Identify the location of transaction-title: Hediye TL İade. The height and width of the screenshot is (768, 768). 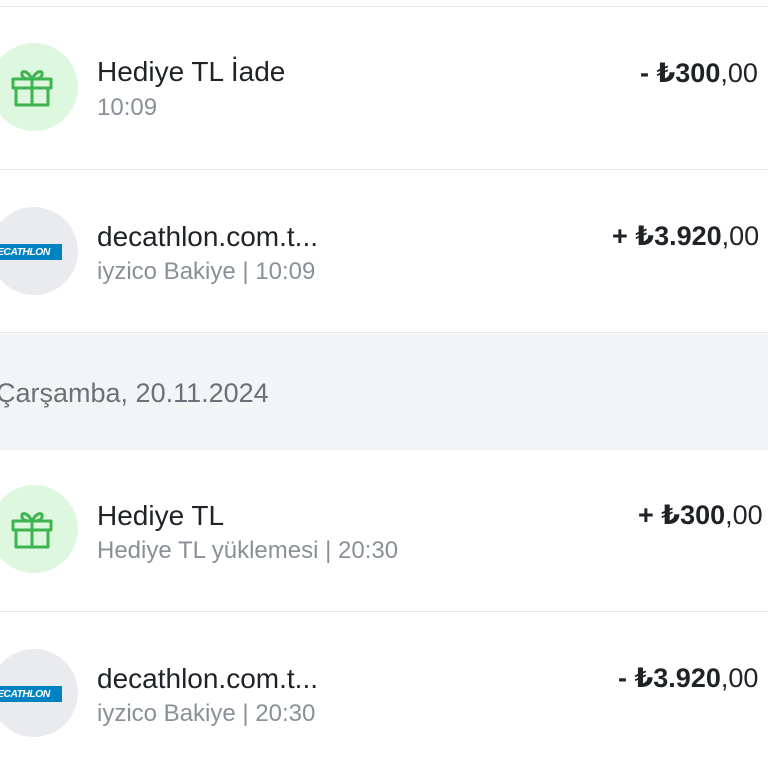
(191, 71).